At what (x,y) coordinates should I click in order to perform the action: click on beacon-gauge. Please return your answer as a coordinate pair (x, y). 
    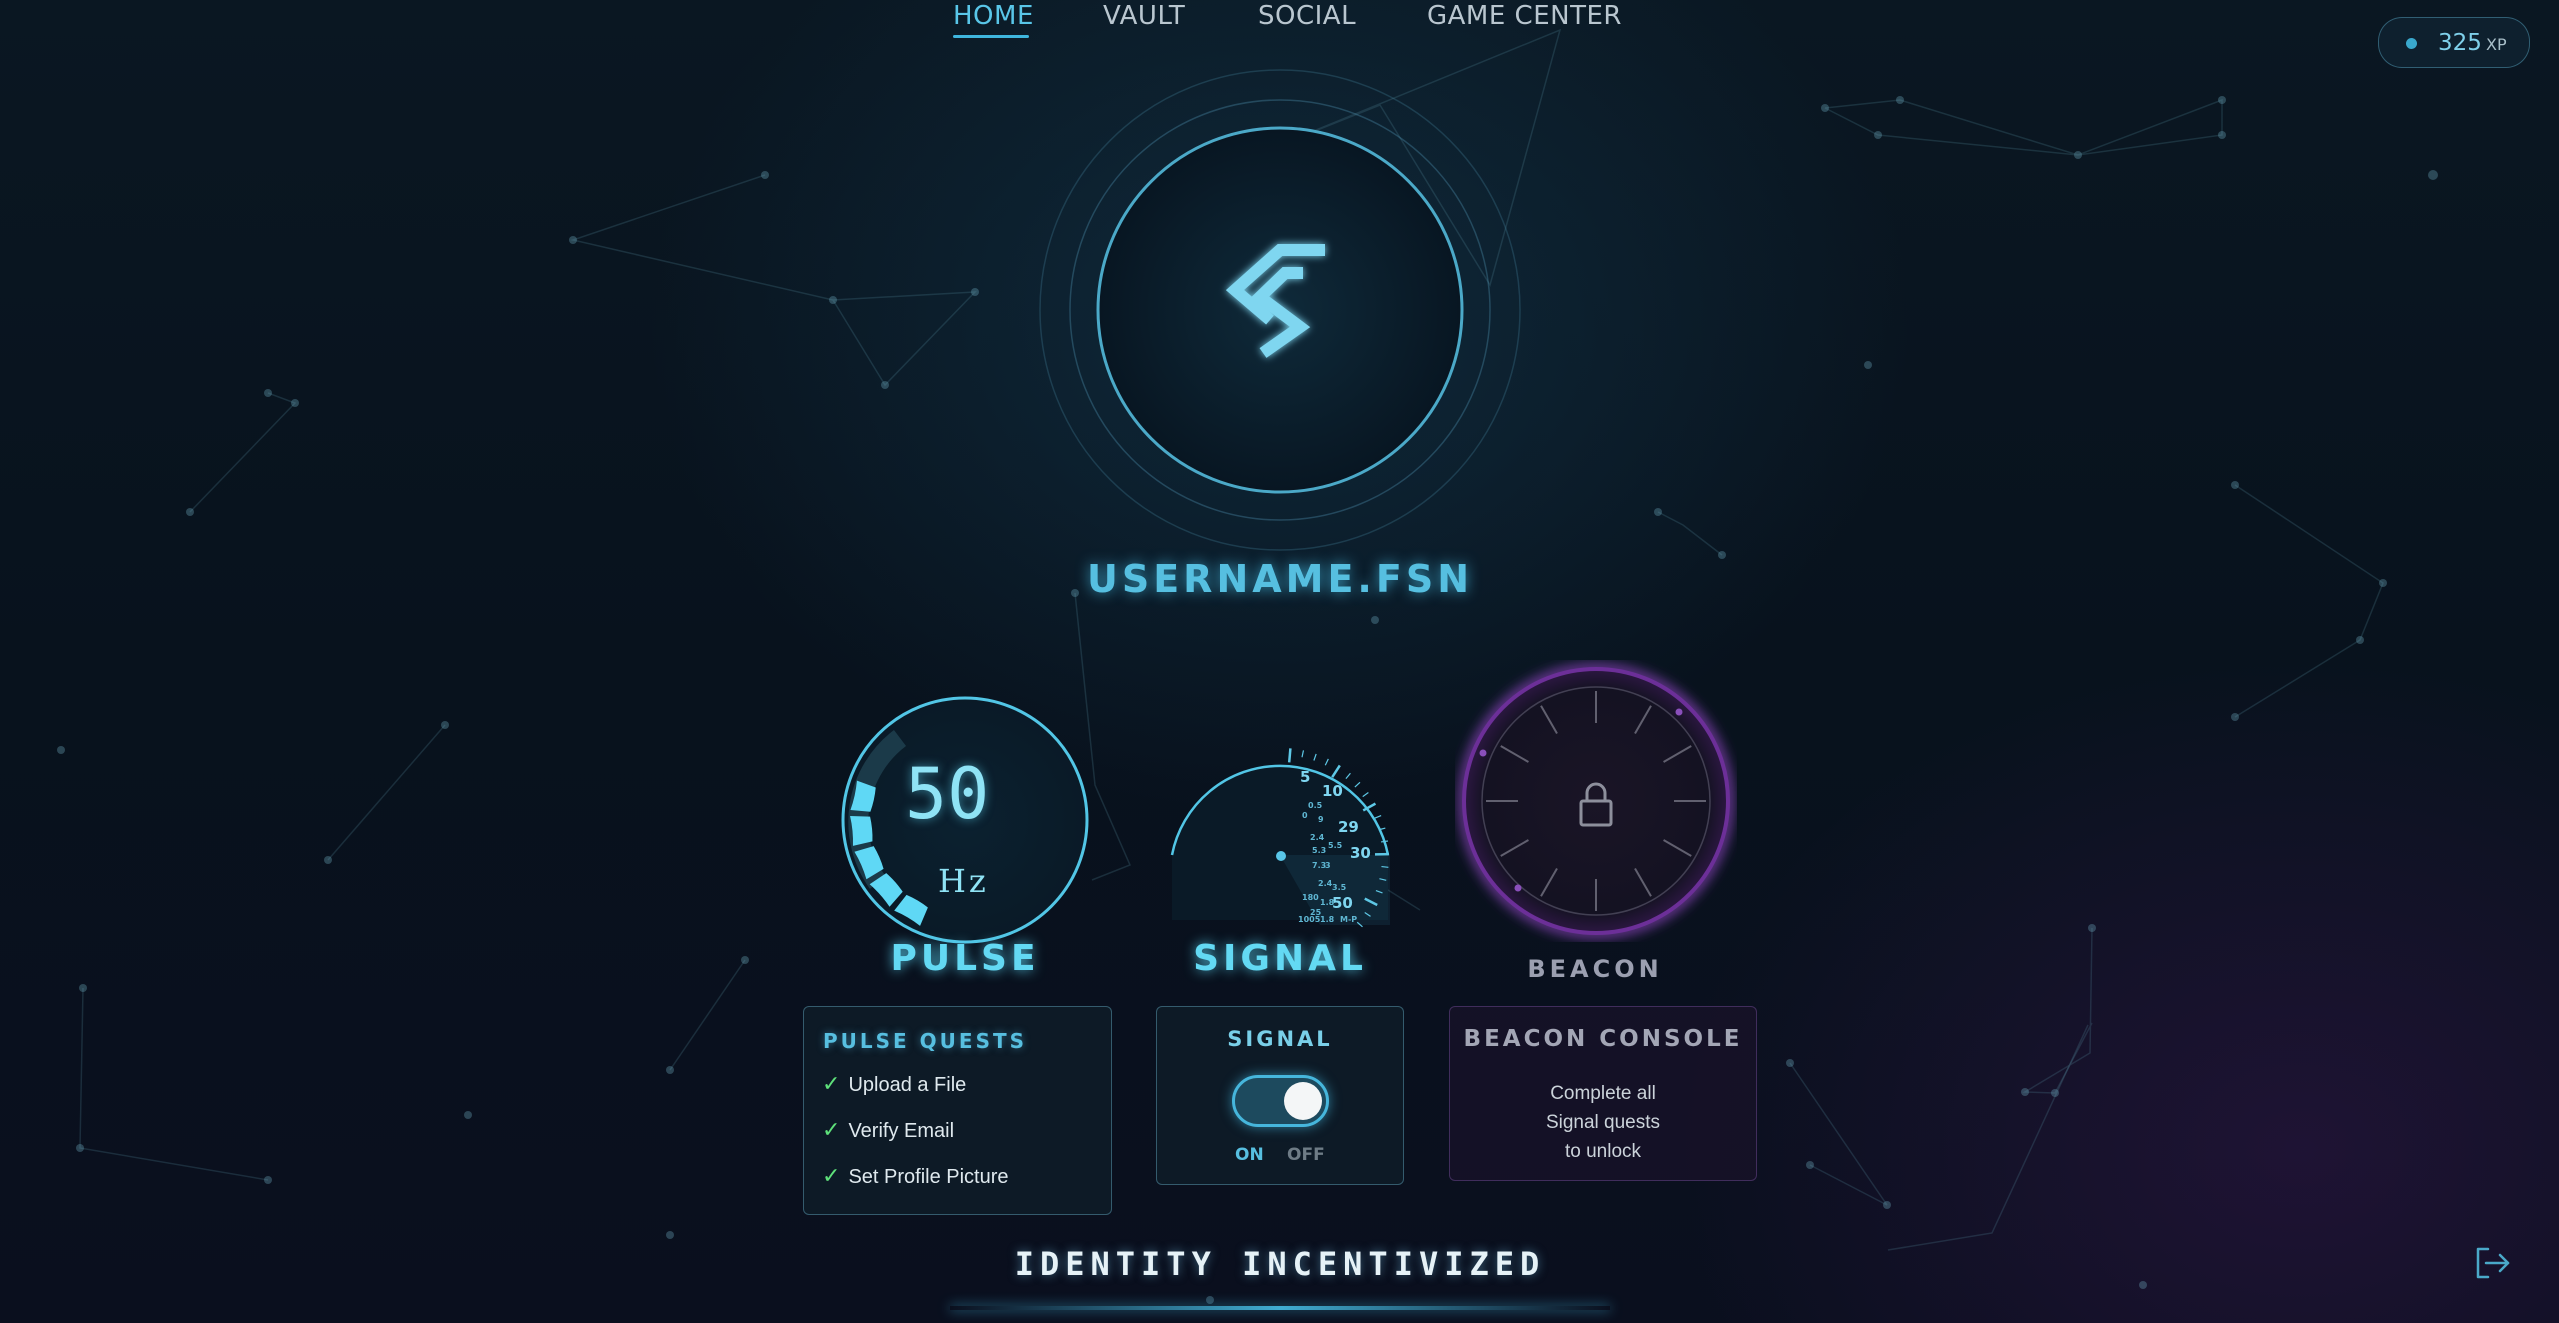
    Looking at the image, I should click on (1596, 801).